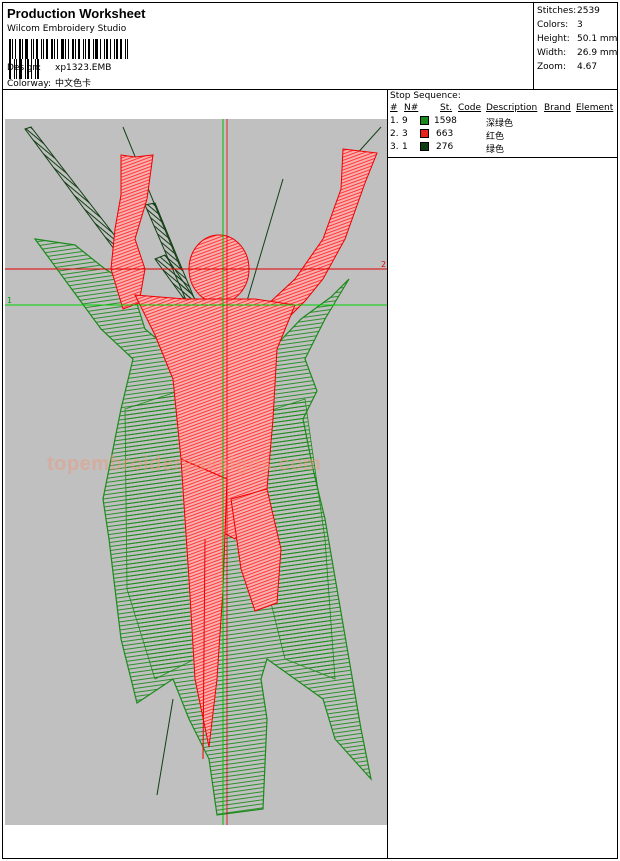 This screenshot has width=620, height=861. What do you see at coordinates (73, 84) in the screenshot?
I see `colorway-value: 中文色卡` at bounding box center [73, 84].